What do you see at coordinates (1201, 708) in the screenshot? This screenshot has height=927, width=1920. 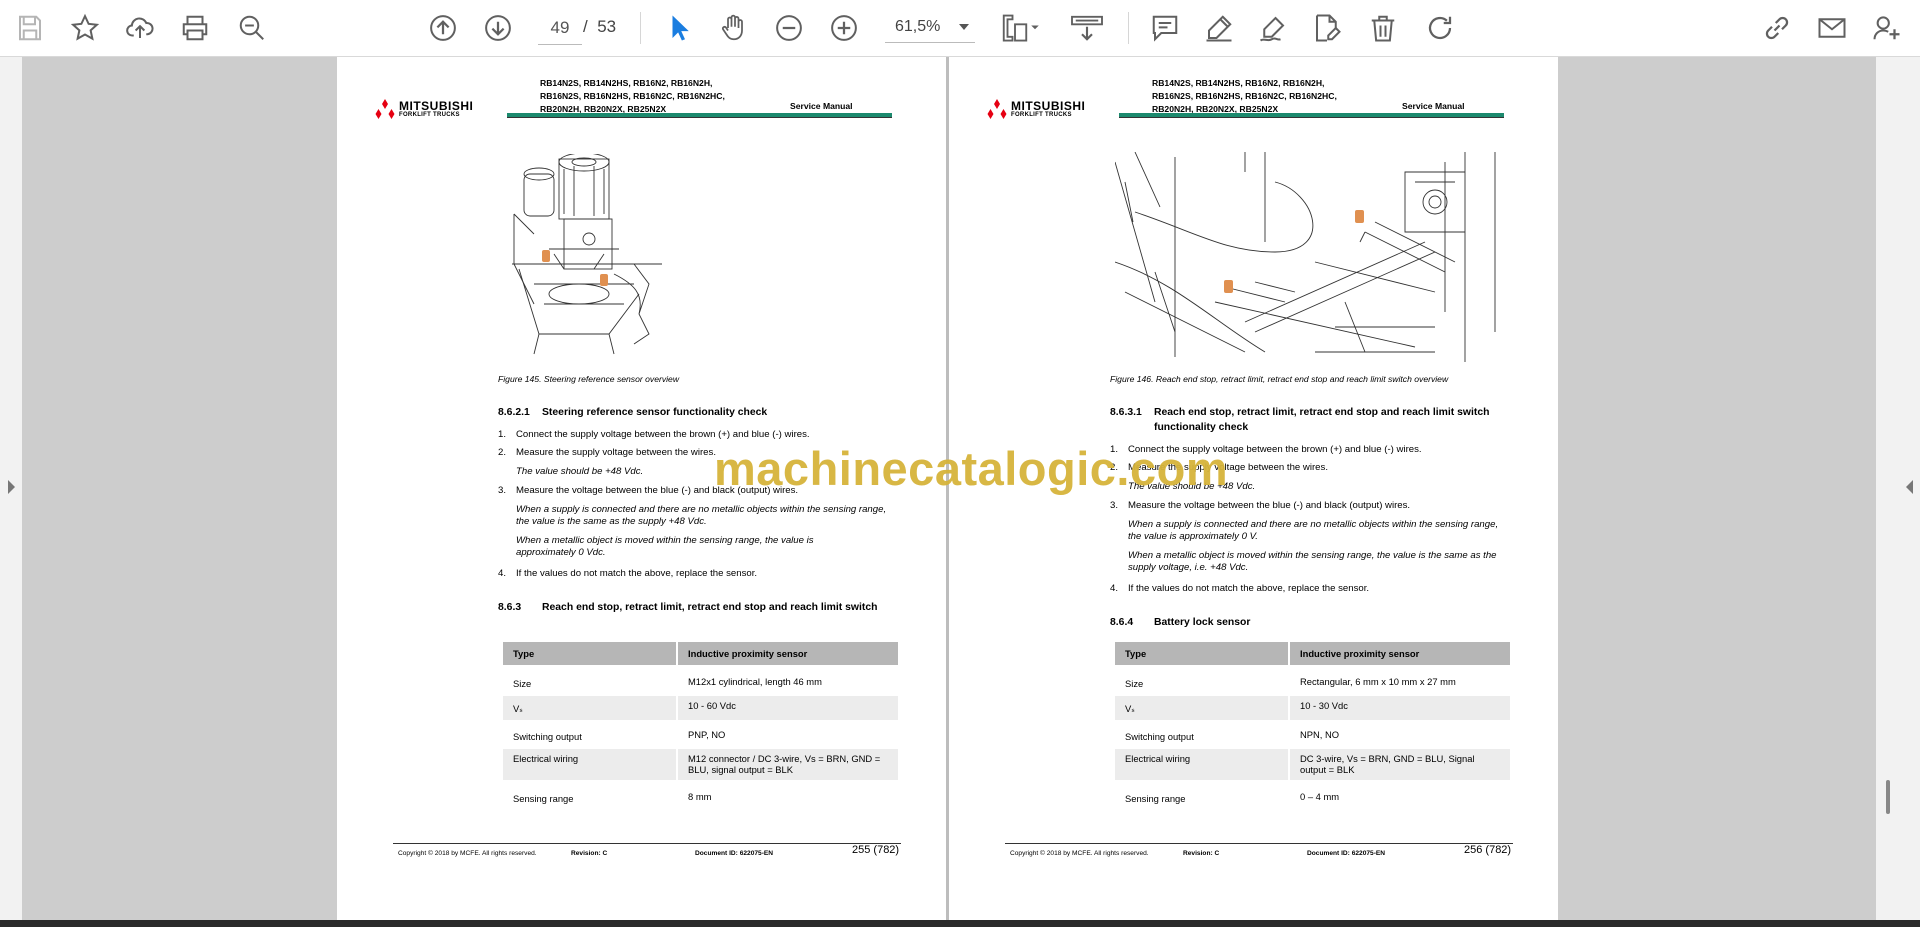 I see `table-cell: Vₛ` at bounding box center [1201, 708].